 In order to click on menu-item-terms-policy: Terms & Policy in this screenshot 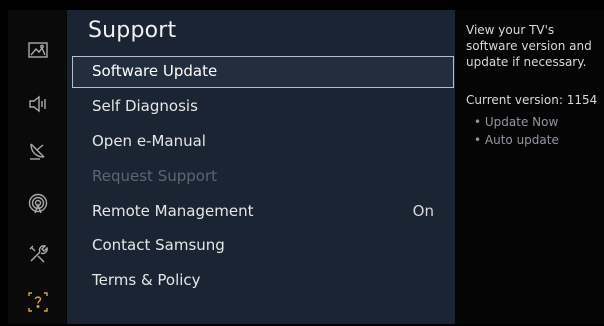, I will do `click(263, 281)`.